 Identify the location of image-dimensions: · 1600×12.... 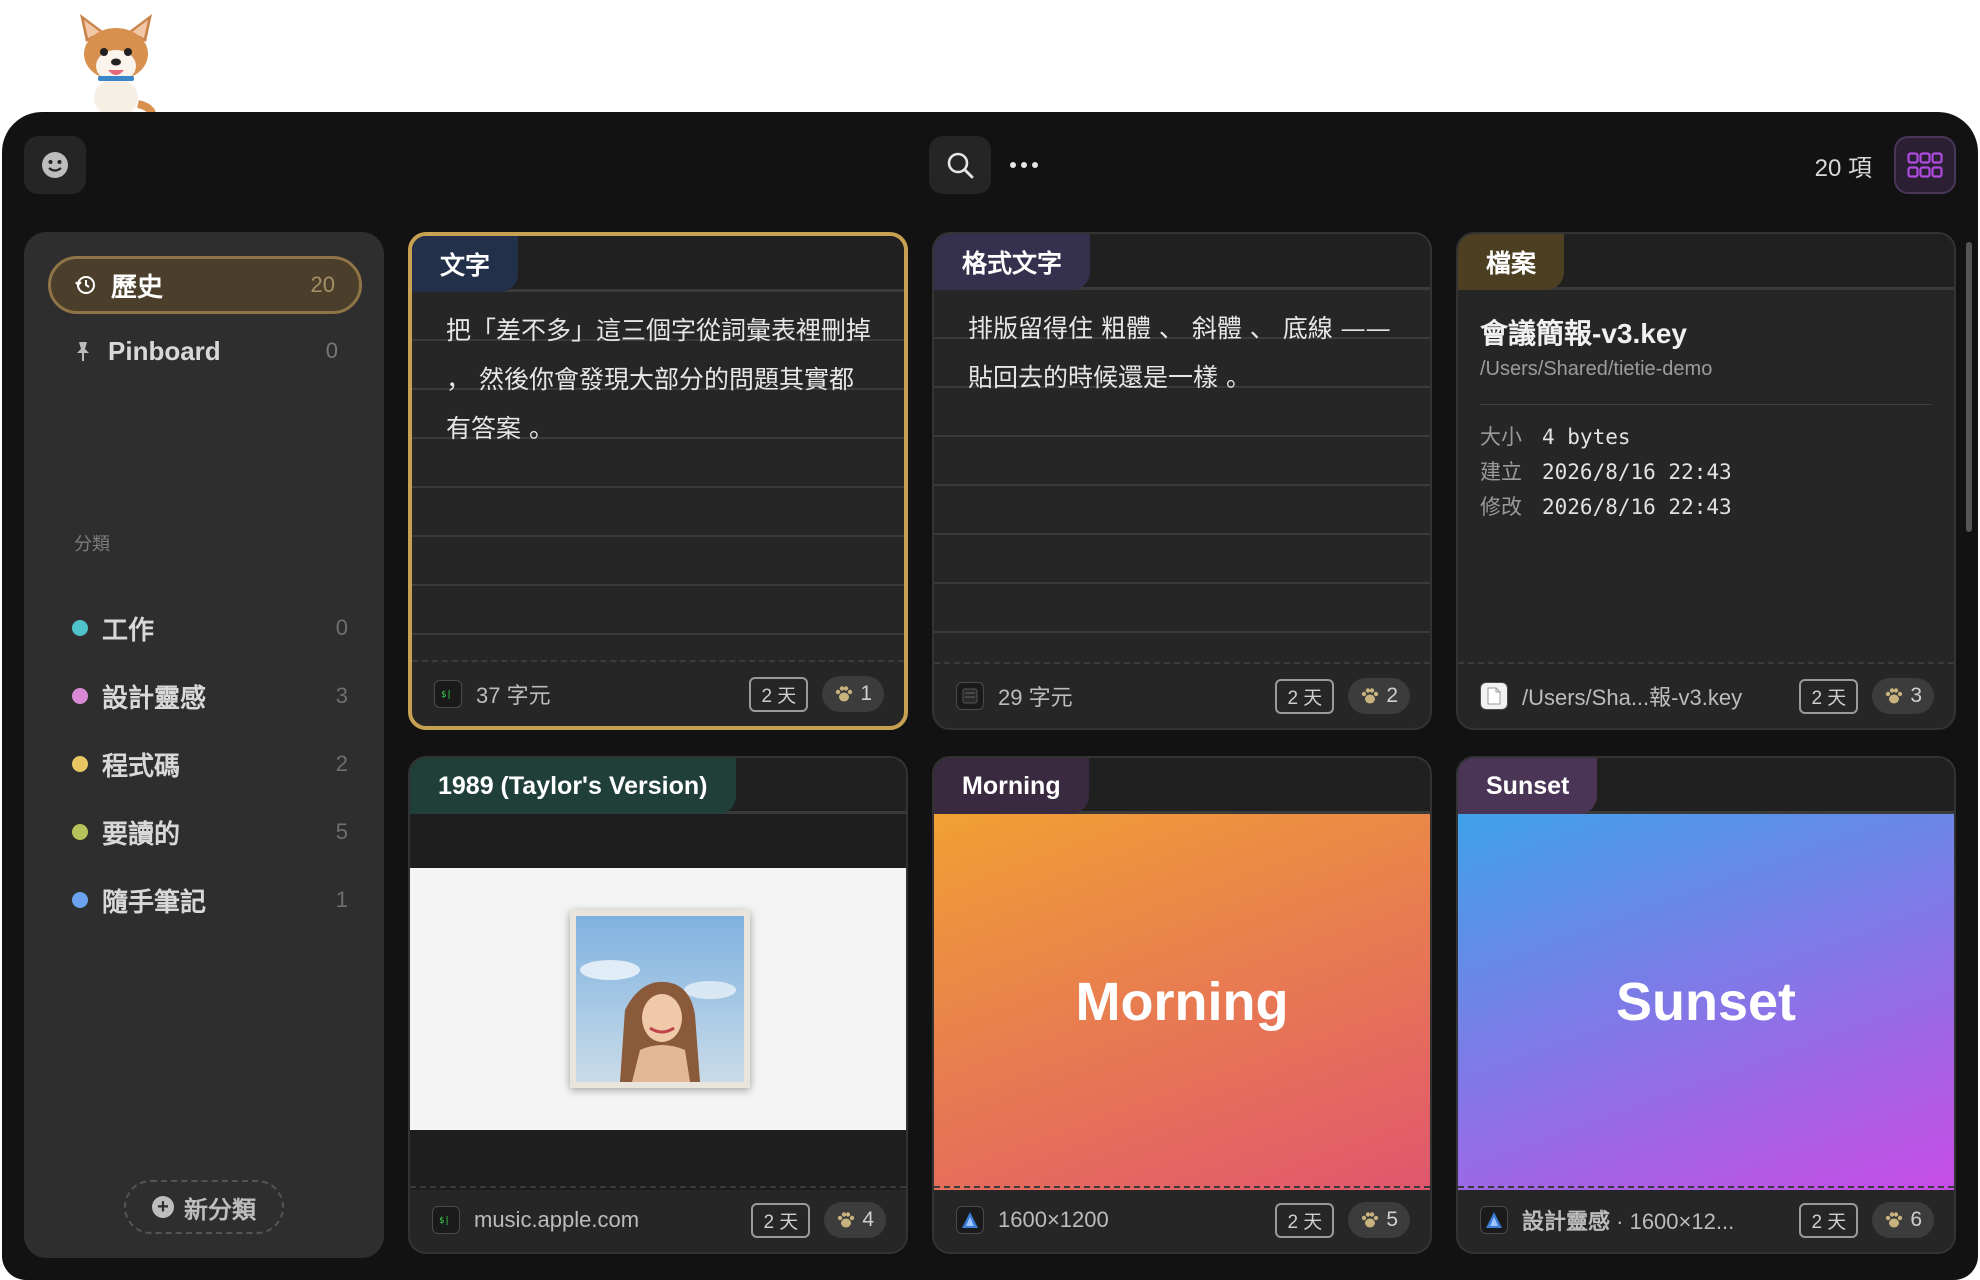
(1675, 1221).